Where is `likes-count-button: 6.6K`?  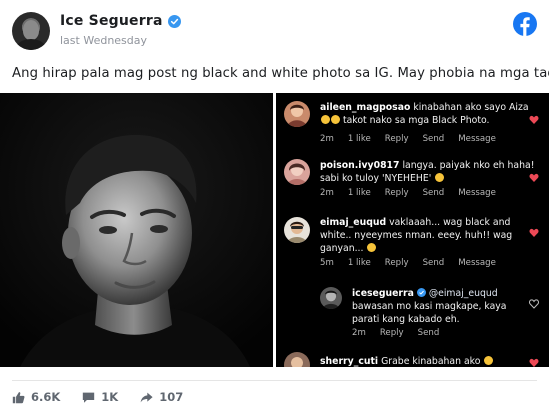
likes-count-button: 6.6K is located at coordinates (36, 397).